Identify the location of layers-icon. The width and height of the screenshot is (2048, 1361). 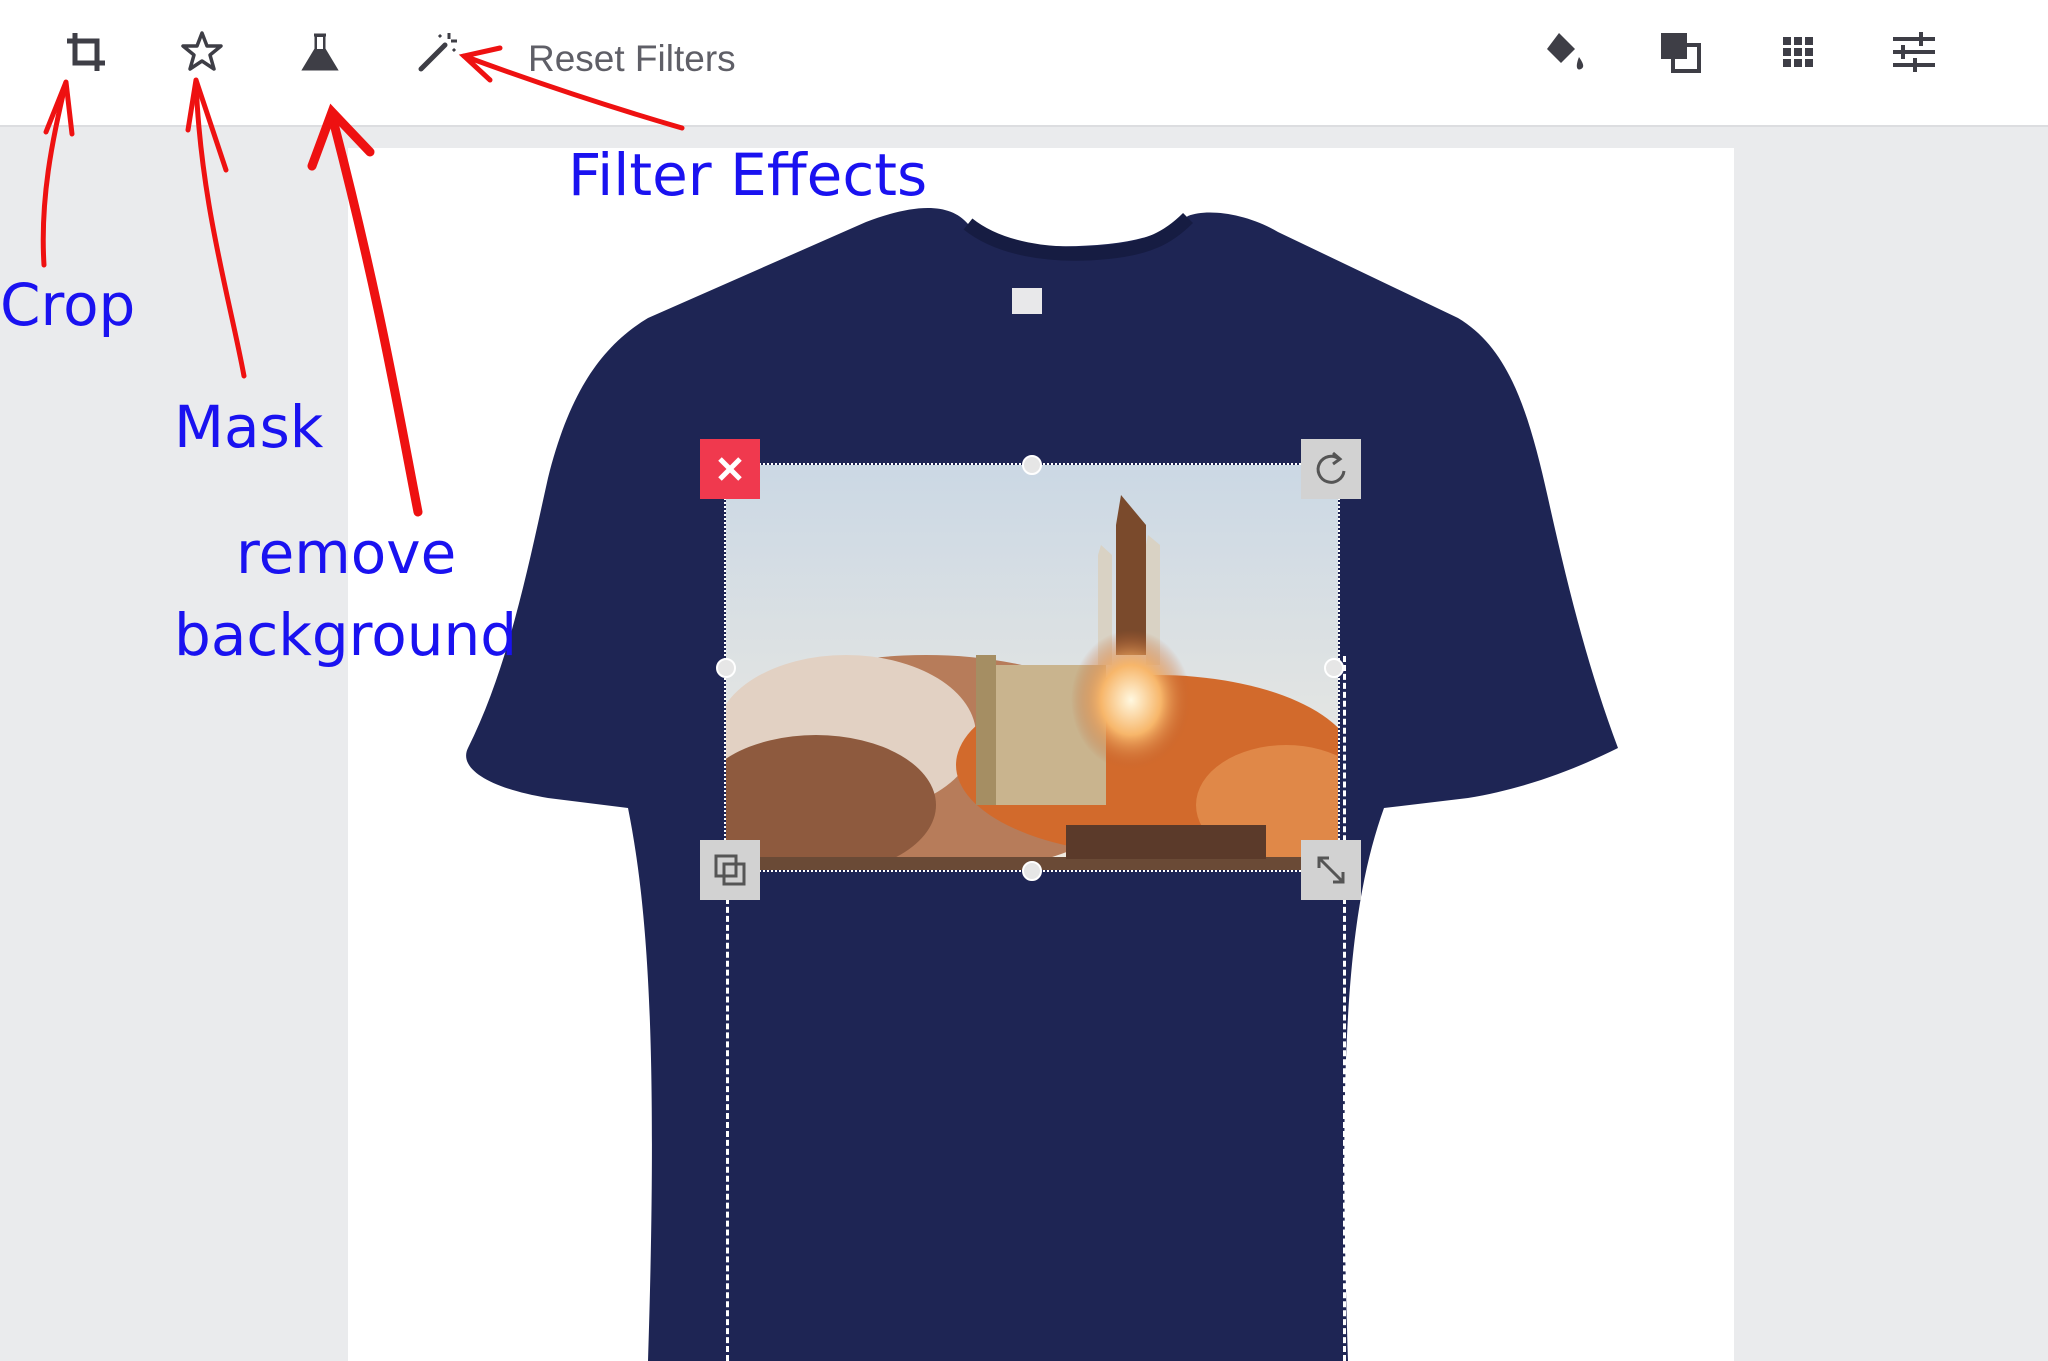
(1681, 53).